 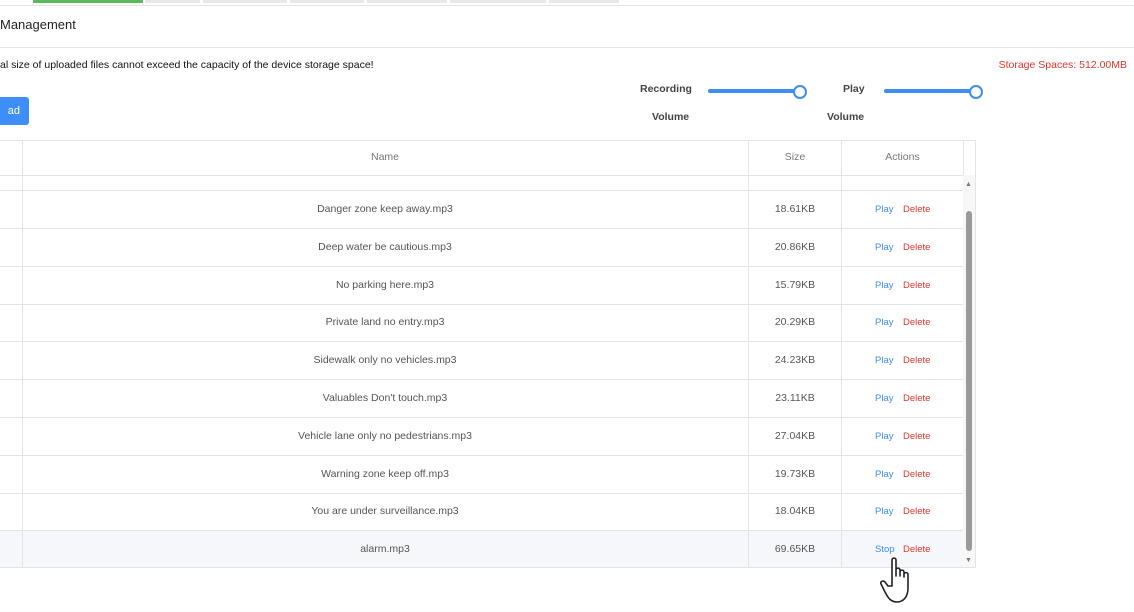 I want to click on column-header-actions: Actions, so click(x=902, y=157).